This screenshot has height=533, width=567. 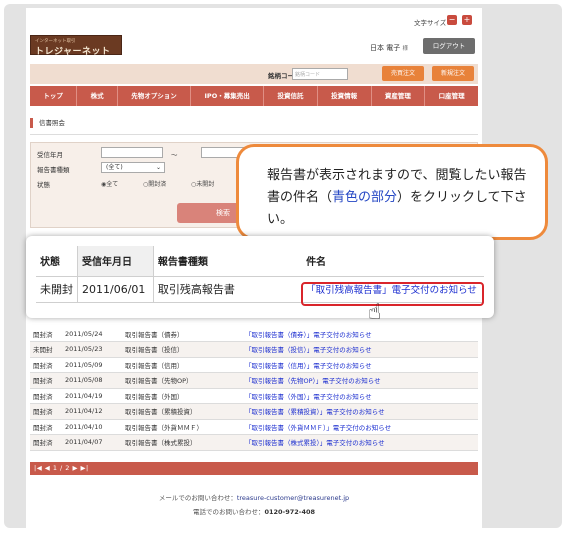 I want to click on date-tilde: ～, so click(x=174, y=155).